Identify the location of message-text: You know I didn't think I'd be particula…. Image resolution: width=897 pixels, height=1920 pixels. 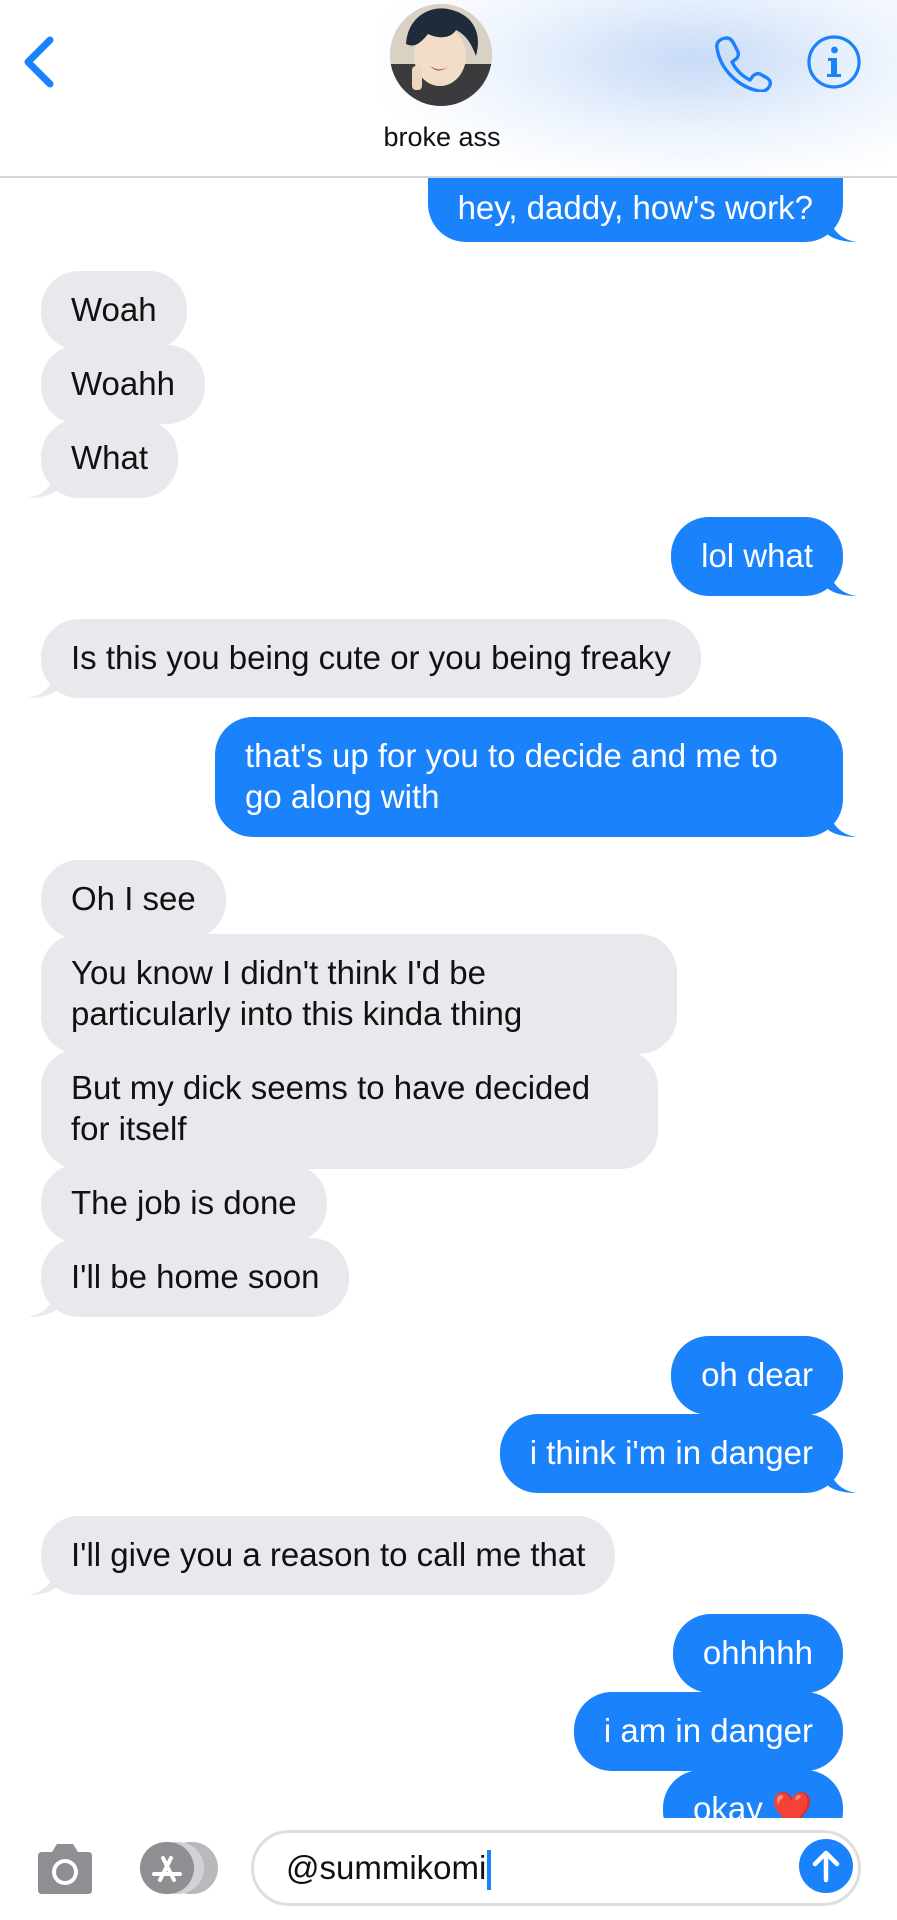
(297, 993).